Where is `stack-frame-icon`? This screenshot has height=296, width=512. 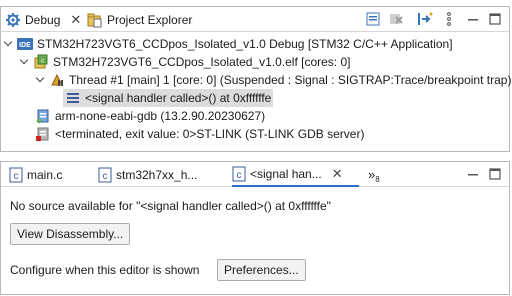 stack-frame-icon is located at coordinates (73, 98).